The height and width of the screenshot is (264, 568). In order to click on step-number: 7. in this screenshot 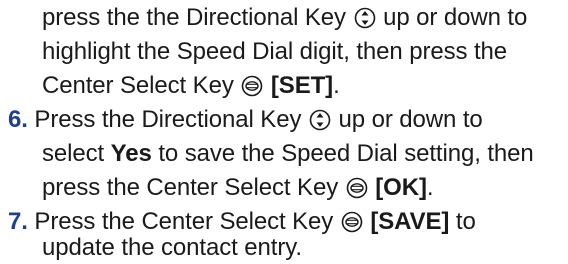, I will do `click(18, 221)`.